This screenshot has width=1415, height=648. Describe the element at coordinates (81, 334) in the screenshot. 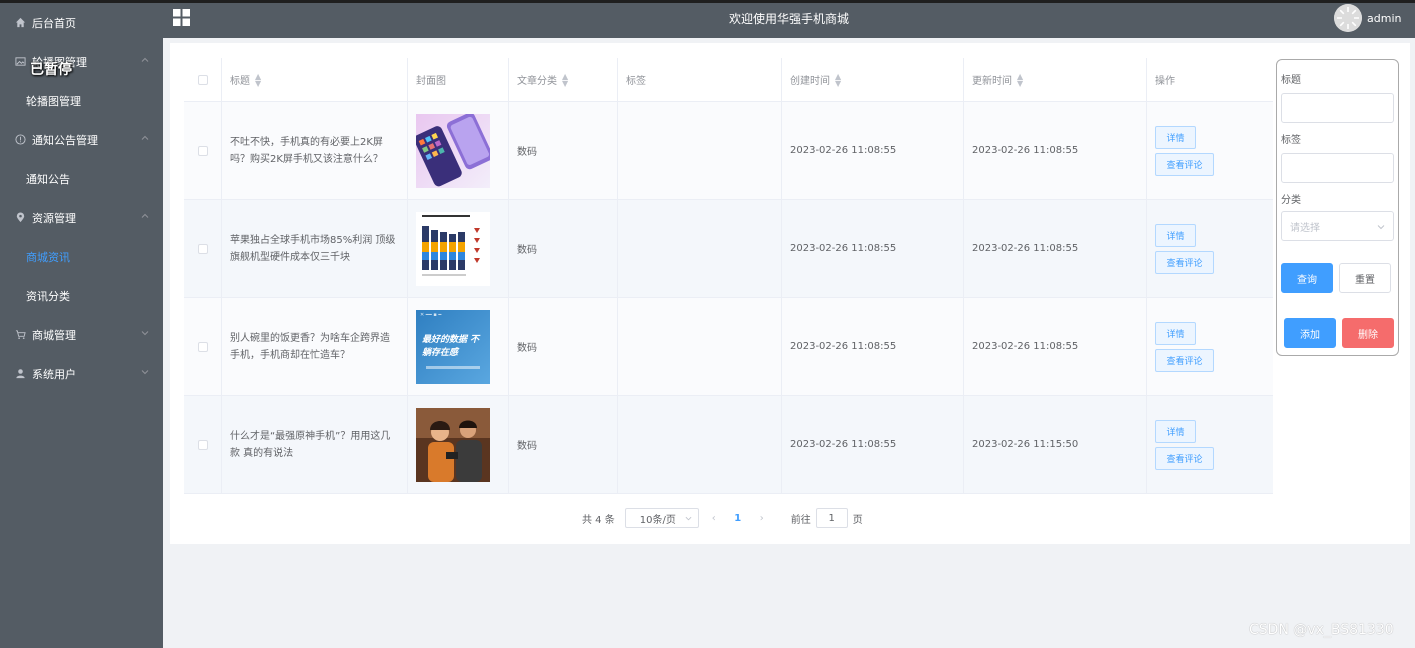

I see `sidebar-item-mall-management: 商城管理` at that location.